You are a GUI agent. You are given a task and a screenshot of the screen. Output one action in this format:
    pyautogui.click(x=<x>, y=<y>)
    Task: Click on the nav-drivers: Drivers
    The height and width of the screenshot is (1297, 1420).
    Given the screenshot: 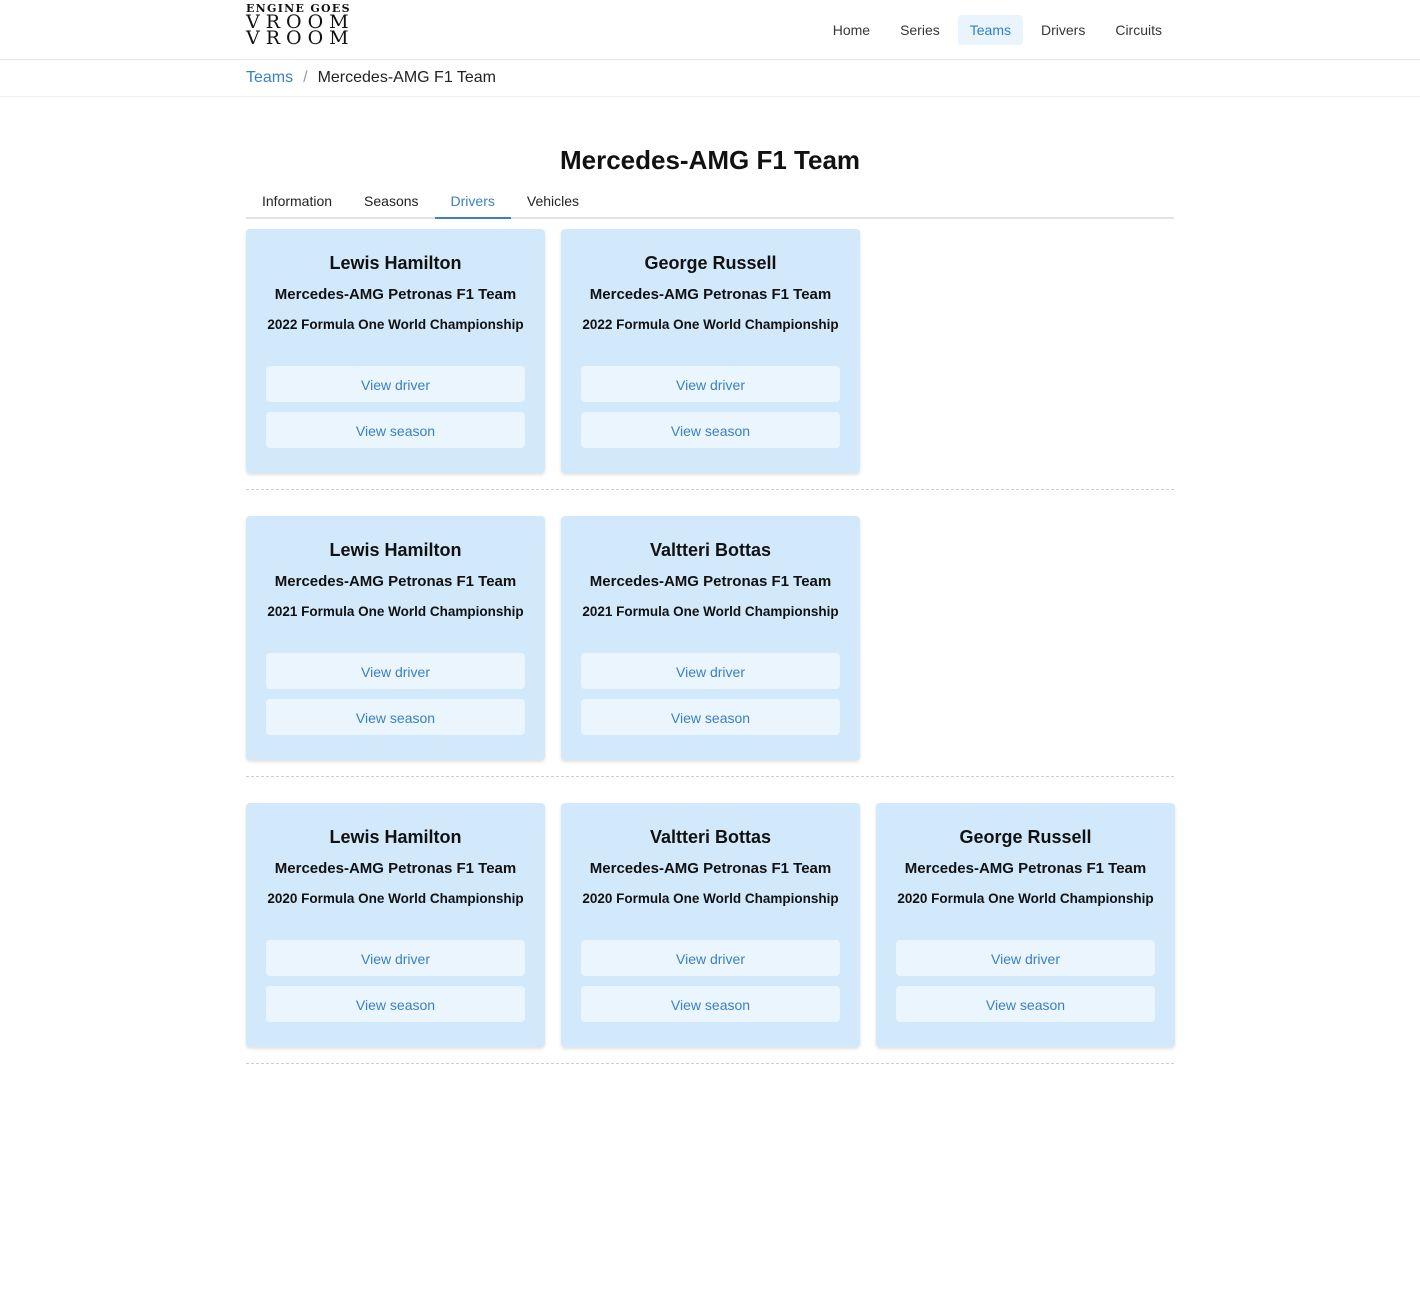 What is the action you would take?
    pyautogui.click(x=1063, y=30)
    